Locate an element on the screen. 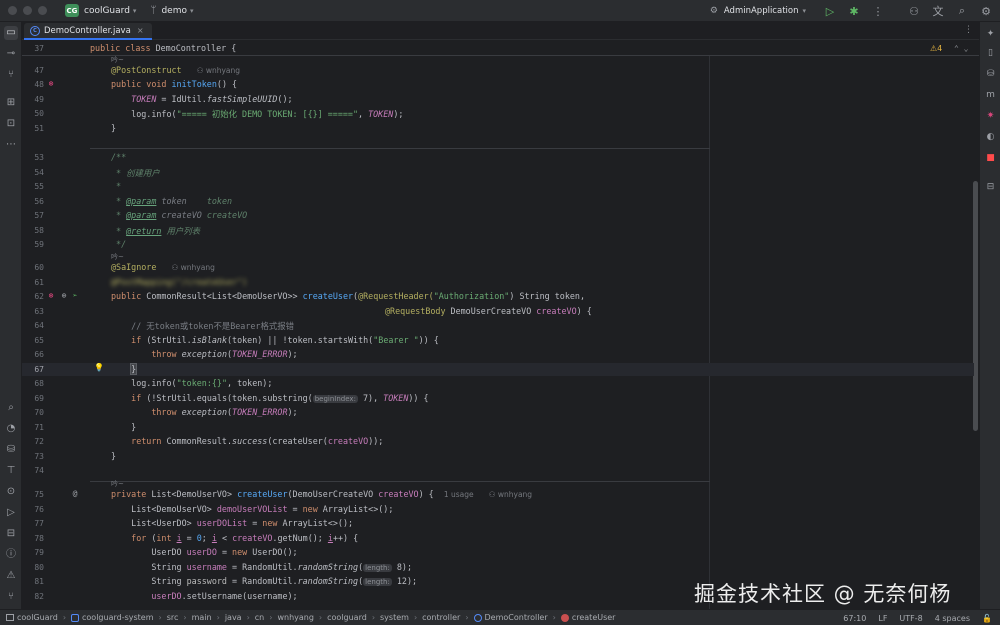 Image resolution: width=1000 pixels, height=625 pixels. add-user-icon: ⚇ is located at coordinates (914, 11).